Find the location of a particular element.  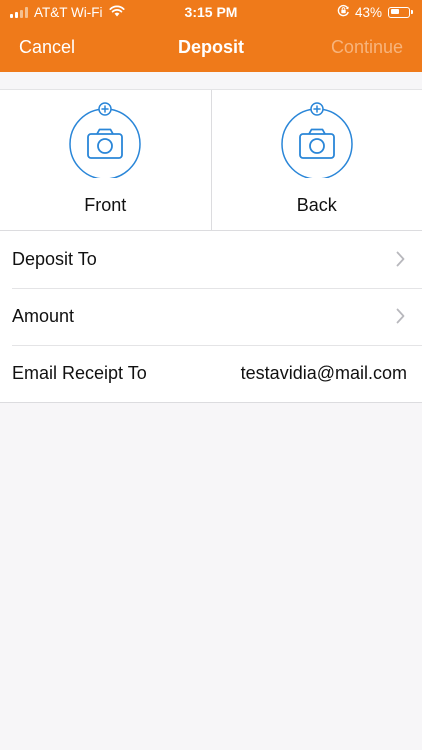

deposit-to-label: Deposit To is located at coordinates (54, 259).